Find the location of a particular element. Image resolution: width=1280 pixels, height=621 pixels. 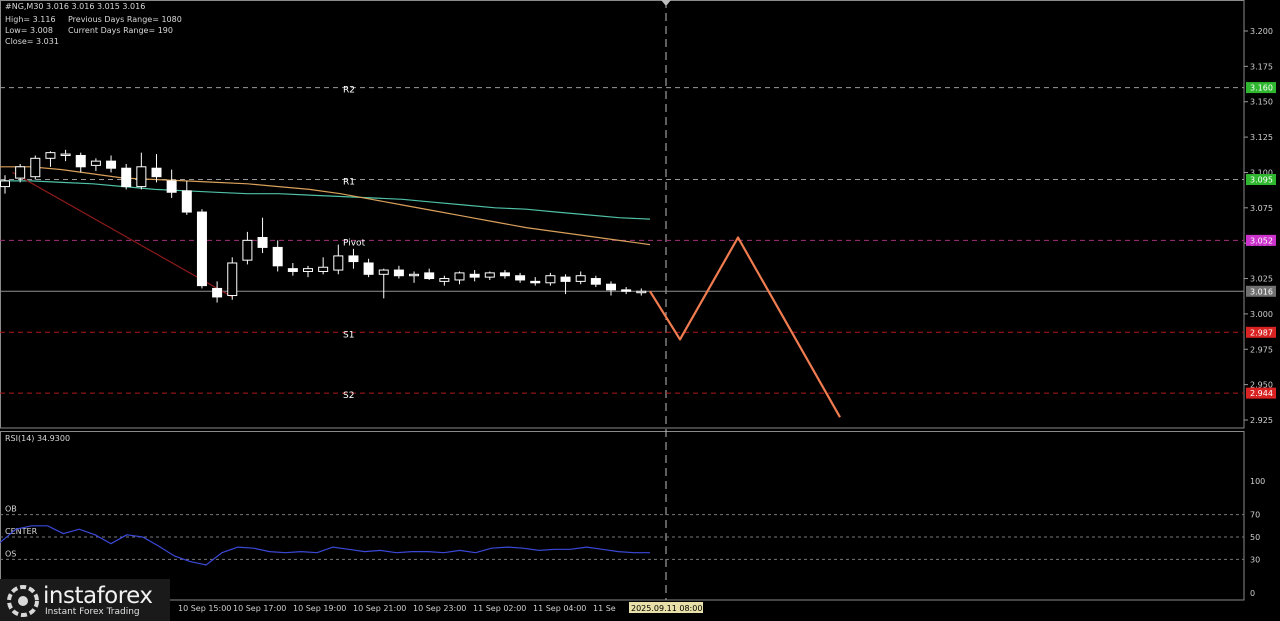

price-tick-label: 3.200 is located at coordinates (1261, 31).